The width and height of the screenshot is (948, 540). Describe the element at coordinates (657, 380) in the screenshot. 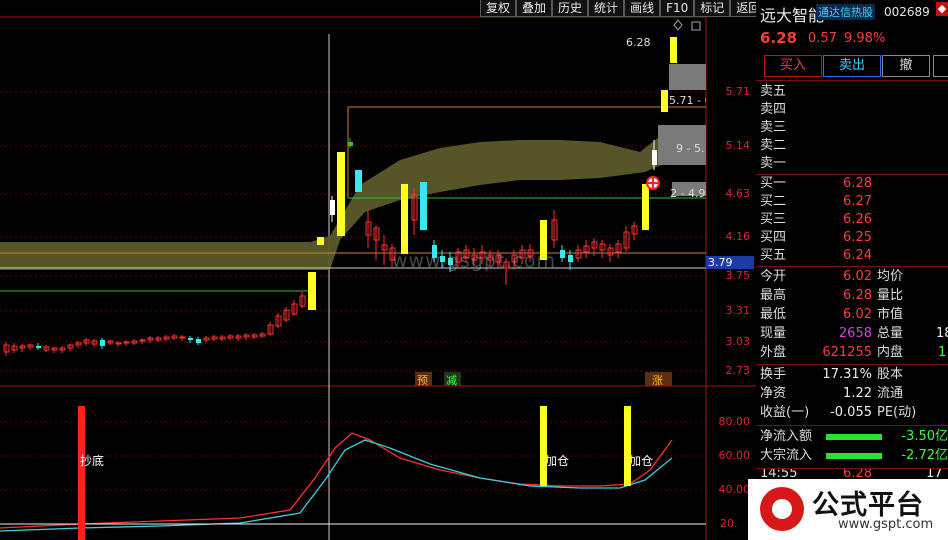

I see `marker-zhang: 涨` at that location.